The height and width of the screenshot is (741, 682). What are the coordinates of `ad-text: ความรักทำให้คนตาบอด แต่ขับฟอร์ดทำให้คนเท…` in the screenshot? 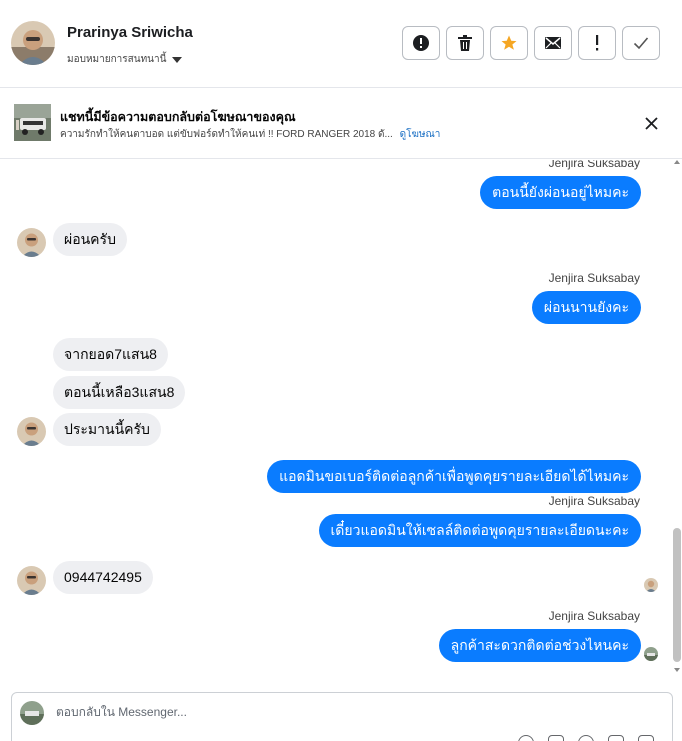 It's located at (226, 134).